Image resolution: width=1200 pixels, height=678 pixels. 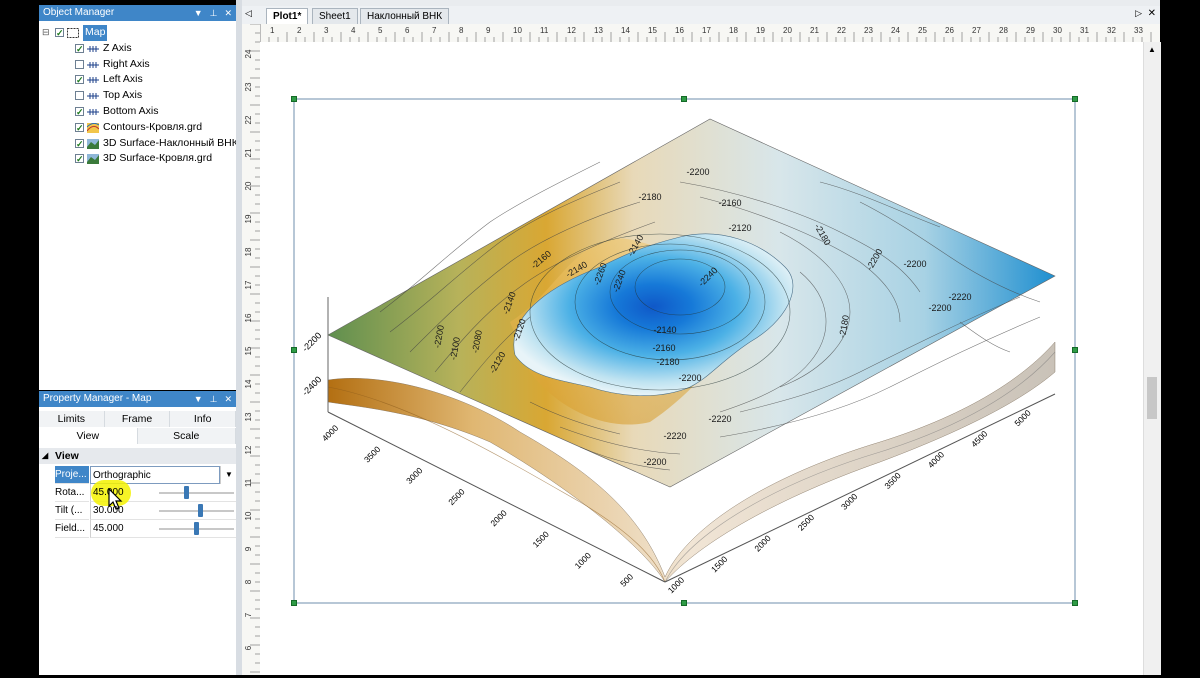 What do you see at coordinates (158, 158) in the screenshot?
I see `tree-item-label: 3D Surface-Кровля.grd` at bounding box center [158, 158].